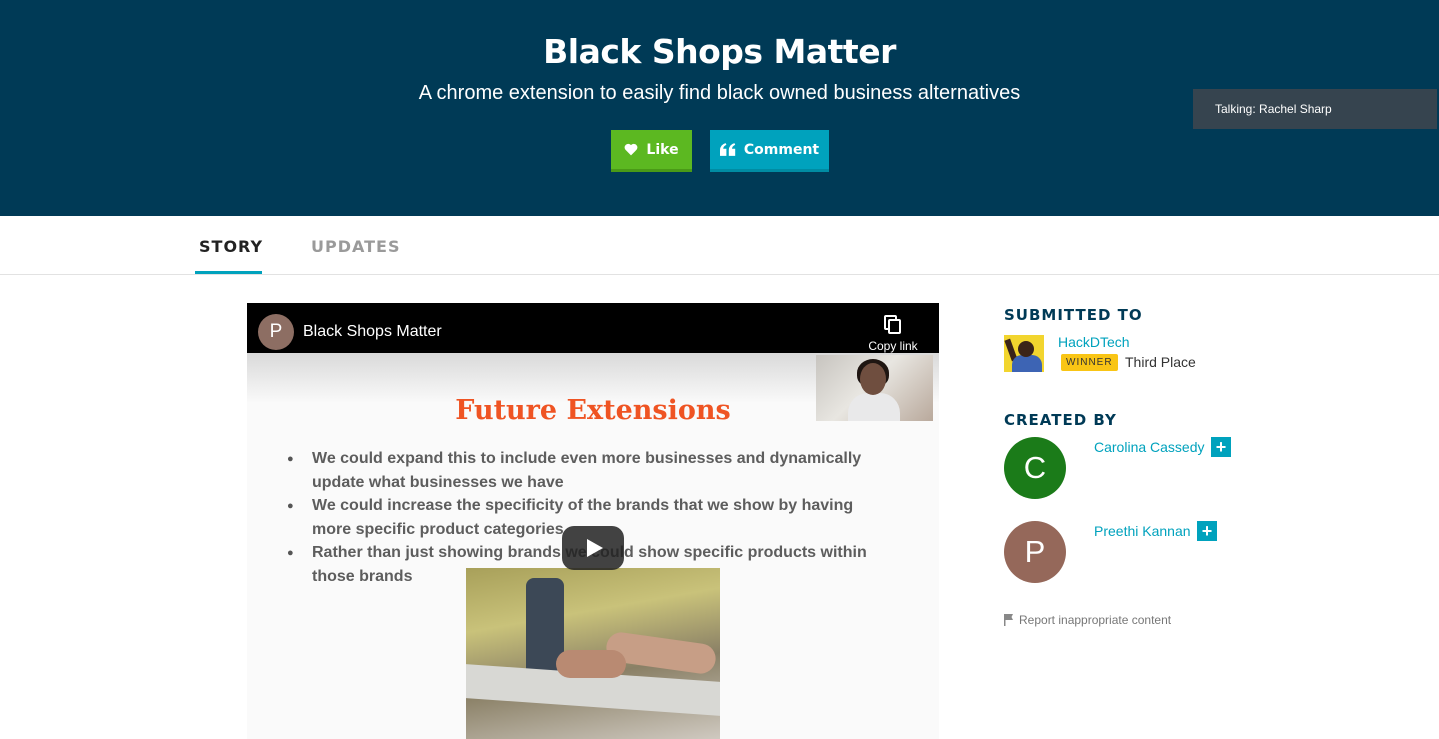 This screenshot has height=739, width=1439. I want to click on webcam-thumbnail-desk, so click(593, 653).